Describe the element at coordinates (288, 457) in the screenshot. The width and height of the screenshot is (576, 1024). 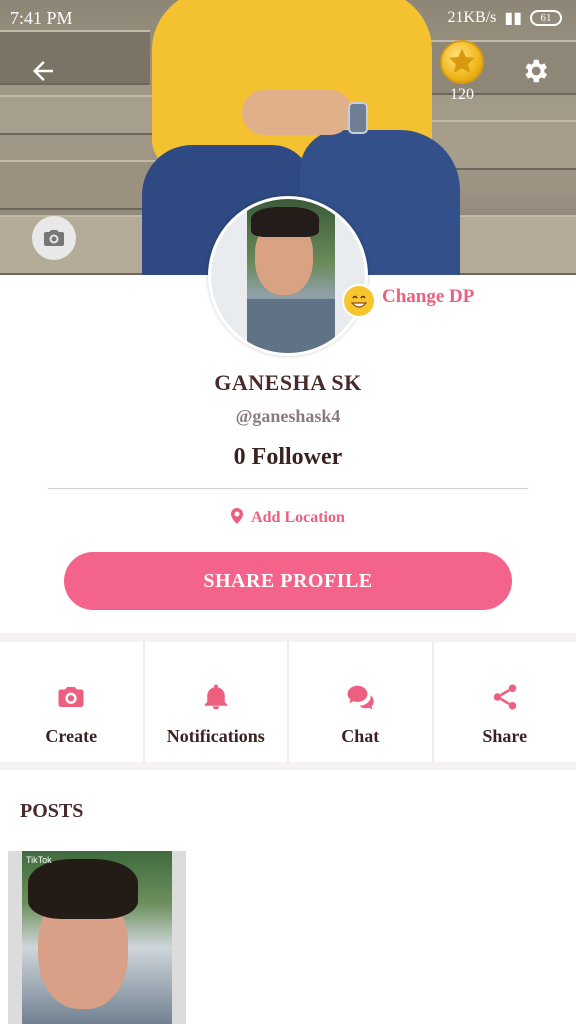
I see `followers-count: 0 Follower` at that location.